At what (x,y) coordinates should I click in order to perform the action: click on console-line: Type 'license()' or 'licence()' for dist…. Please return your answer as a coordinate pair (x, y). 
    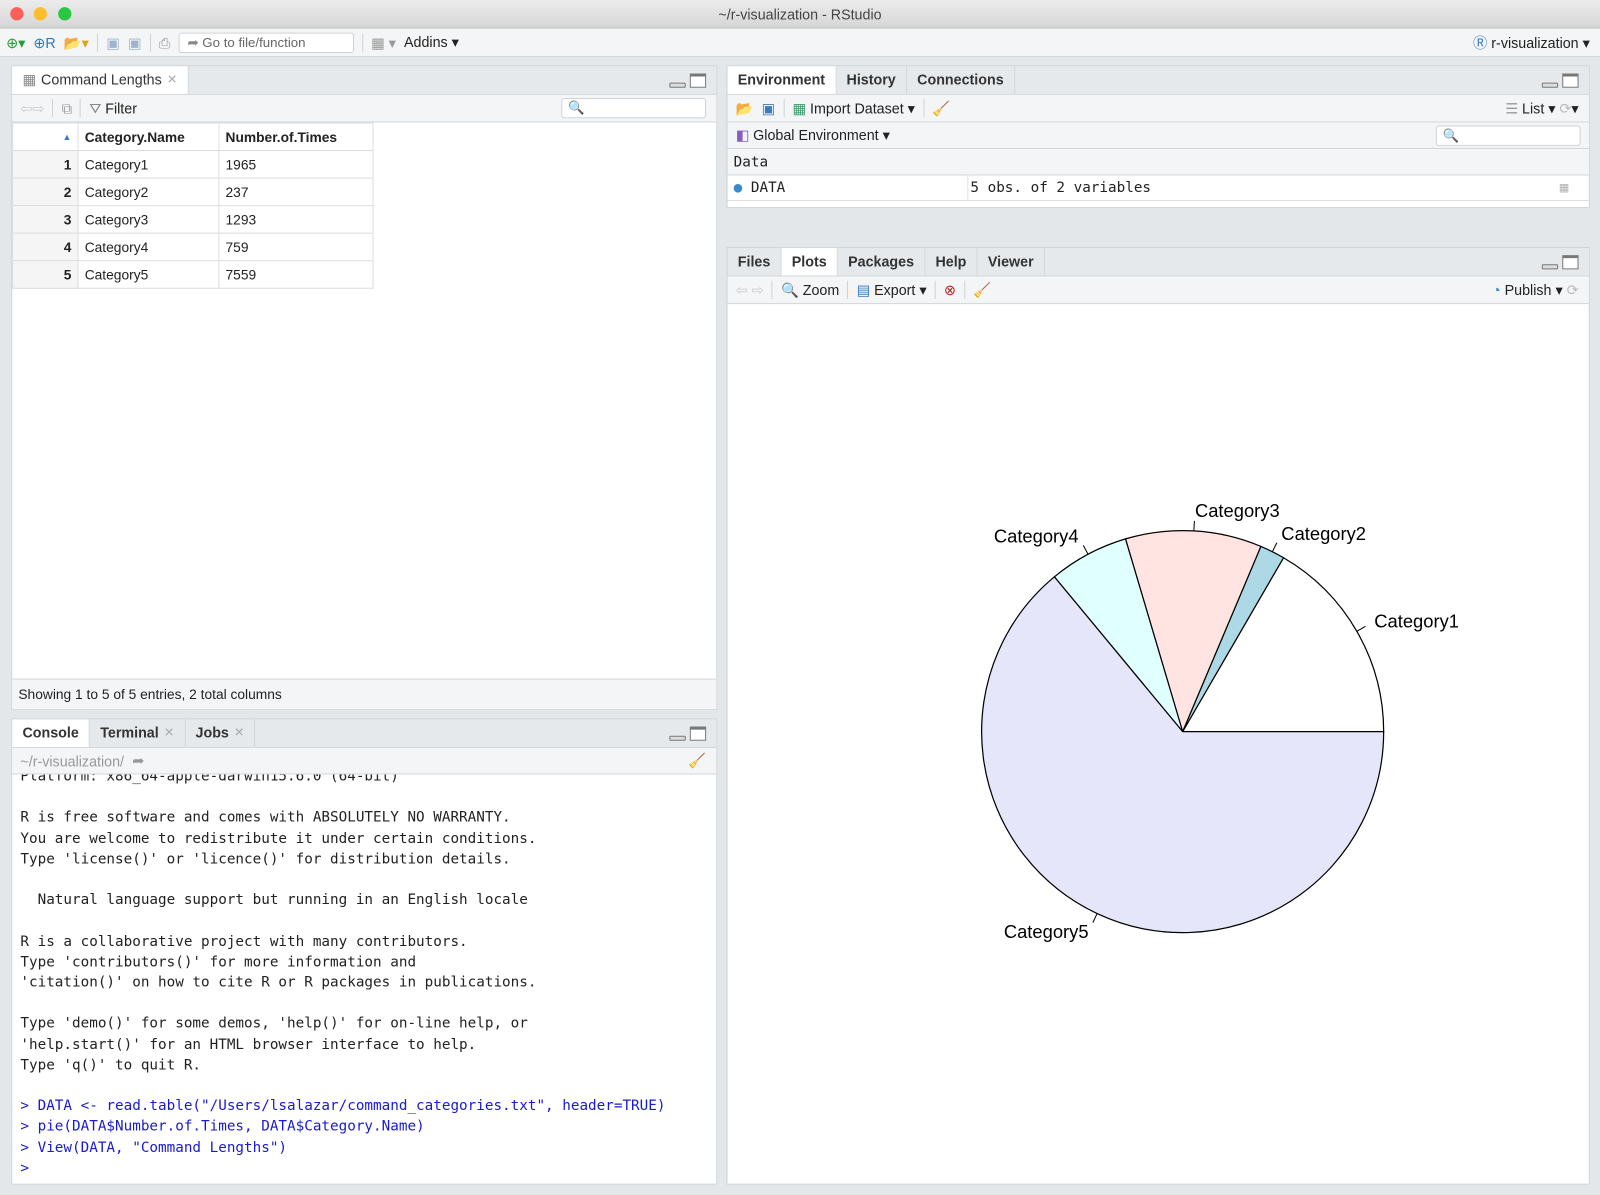
    Looking at the image, I should click on (265, 859).